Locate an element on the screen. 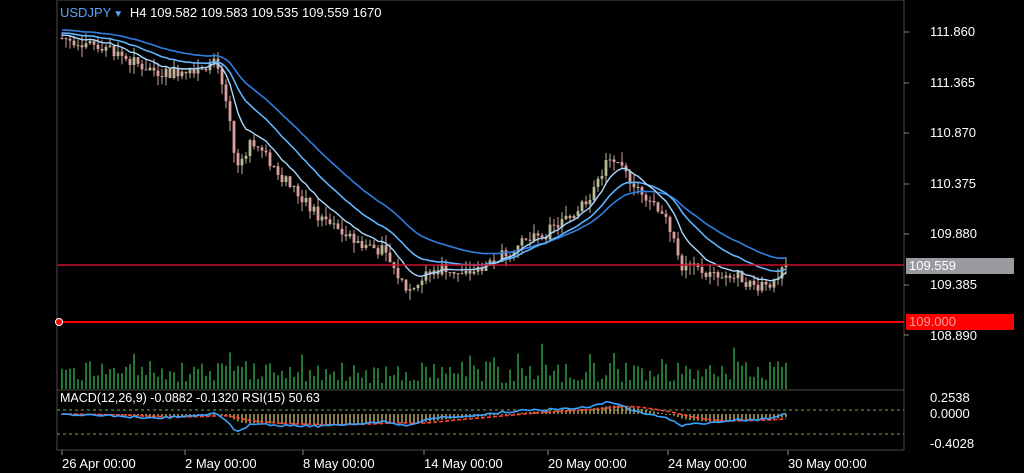 The height and width of the screenshot is (473, 1024). current-price-tag: 109.559 is located at coordinates (960, 266).